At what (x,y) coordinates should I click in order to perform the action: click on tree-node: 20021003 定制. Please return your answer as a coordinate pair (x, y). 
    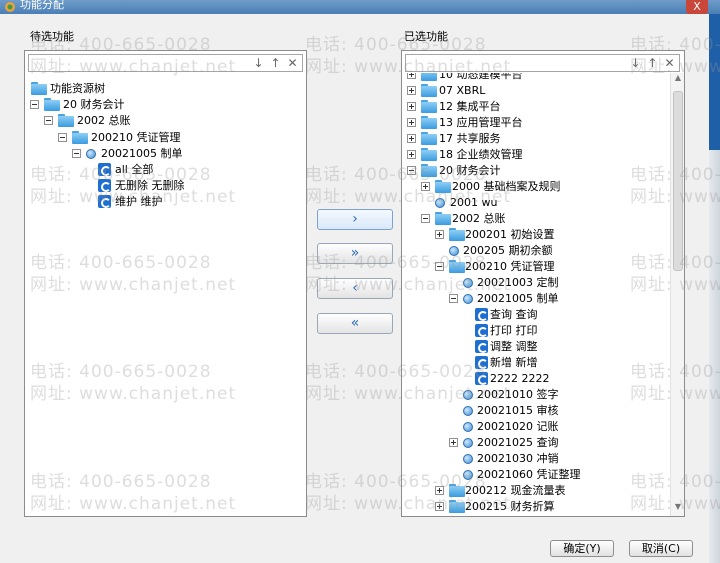
    Looking at the image, I should click on (536, 283).